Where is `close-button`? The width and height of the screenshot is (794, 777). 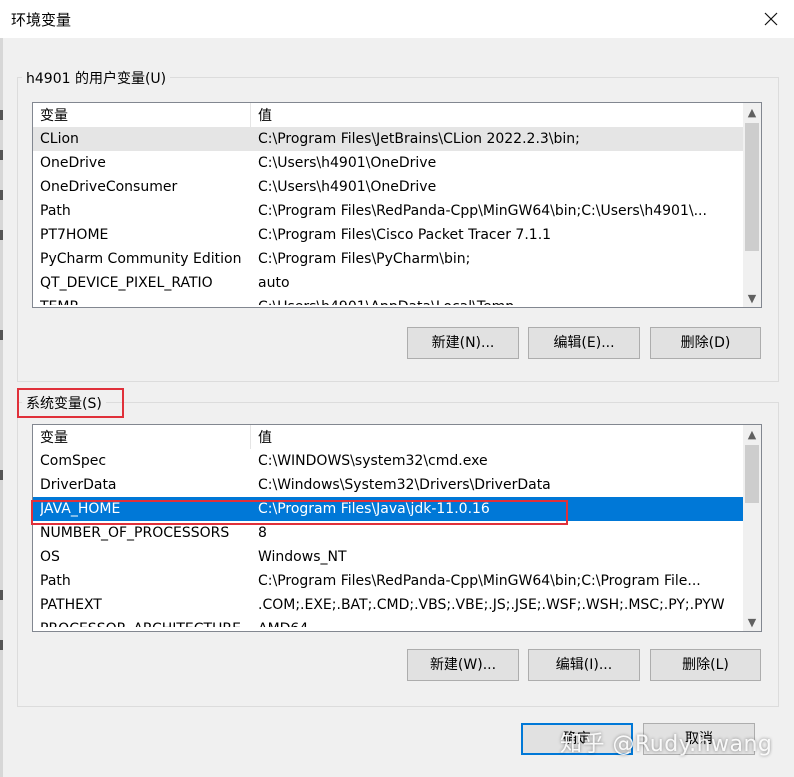 close-button is located at coordinates (771, 19).